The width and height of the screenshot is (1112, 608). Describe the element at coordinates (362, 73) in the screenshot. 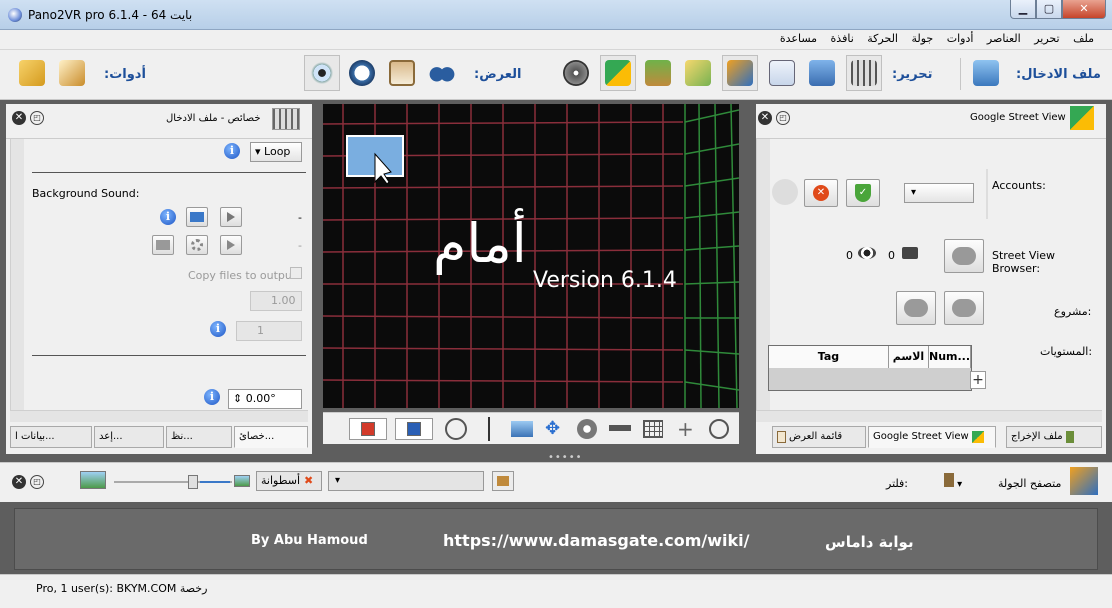

I see `stopwatch-icon` at that location.